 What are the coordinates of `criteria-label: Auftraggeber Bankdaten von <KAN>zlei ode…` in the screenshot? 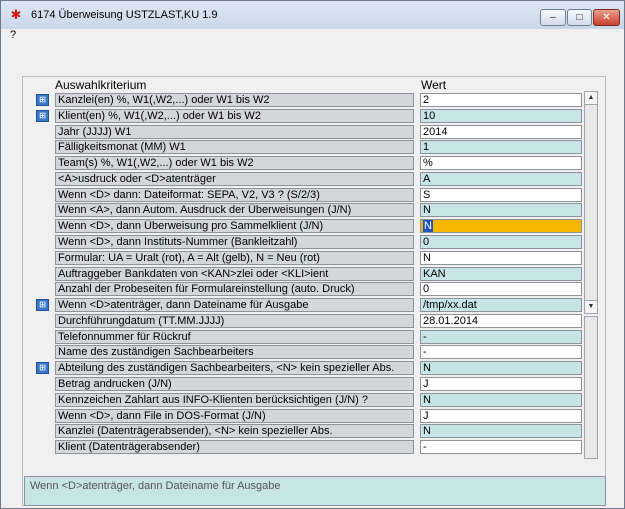 It's located at (234, 274).